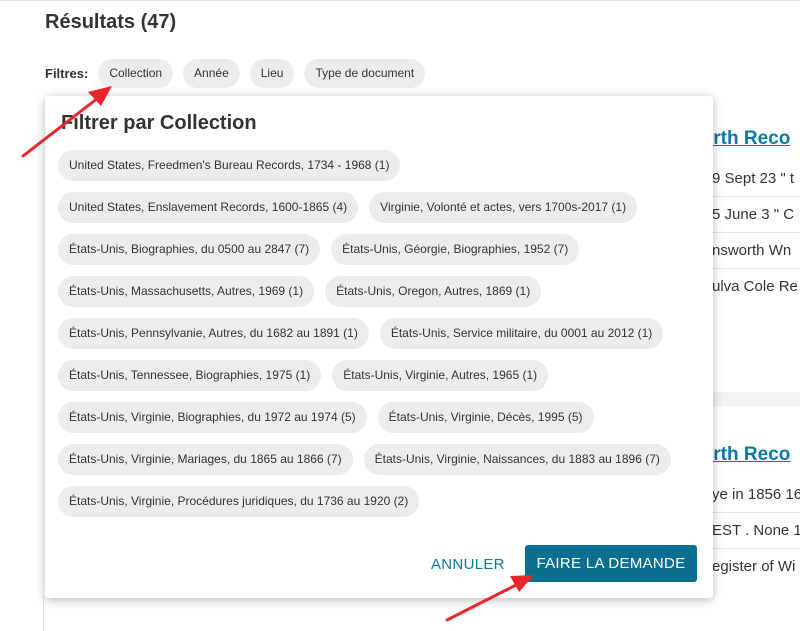 This screenshot has width=800, height=631. Describe the element at coordinates (468, 565) in the screenshot. I see `cancel-button: ANNULER` at that location.